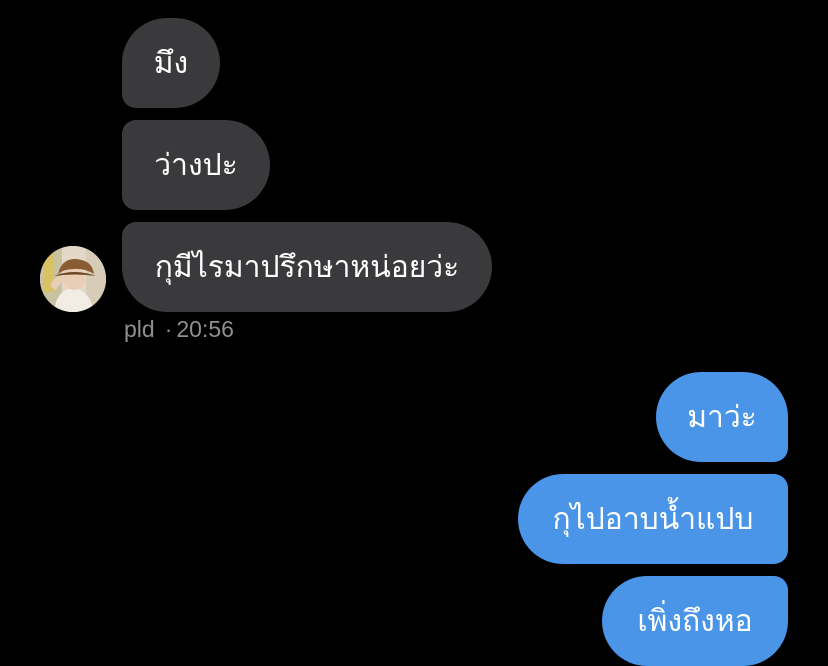 This screenshot has width=828, height=666. I want to click on timestamp: 20:56, so click(205, 329).